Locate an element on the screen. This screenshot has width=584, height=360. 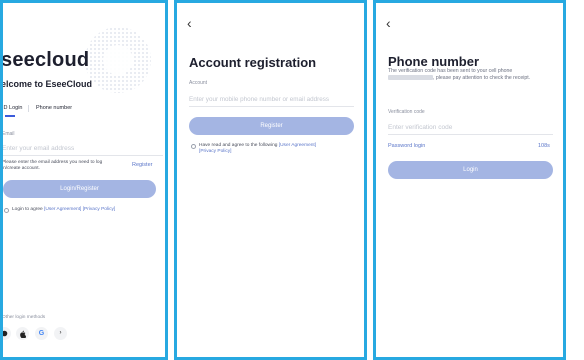
account-label: Account is located at coordinates (198, 83).